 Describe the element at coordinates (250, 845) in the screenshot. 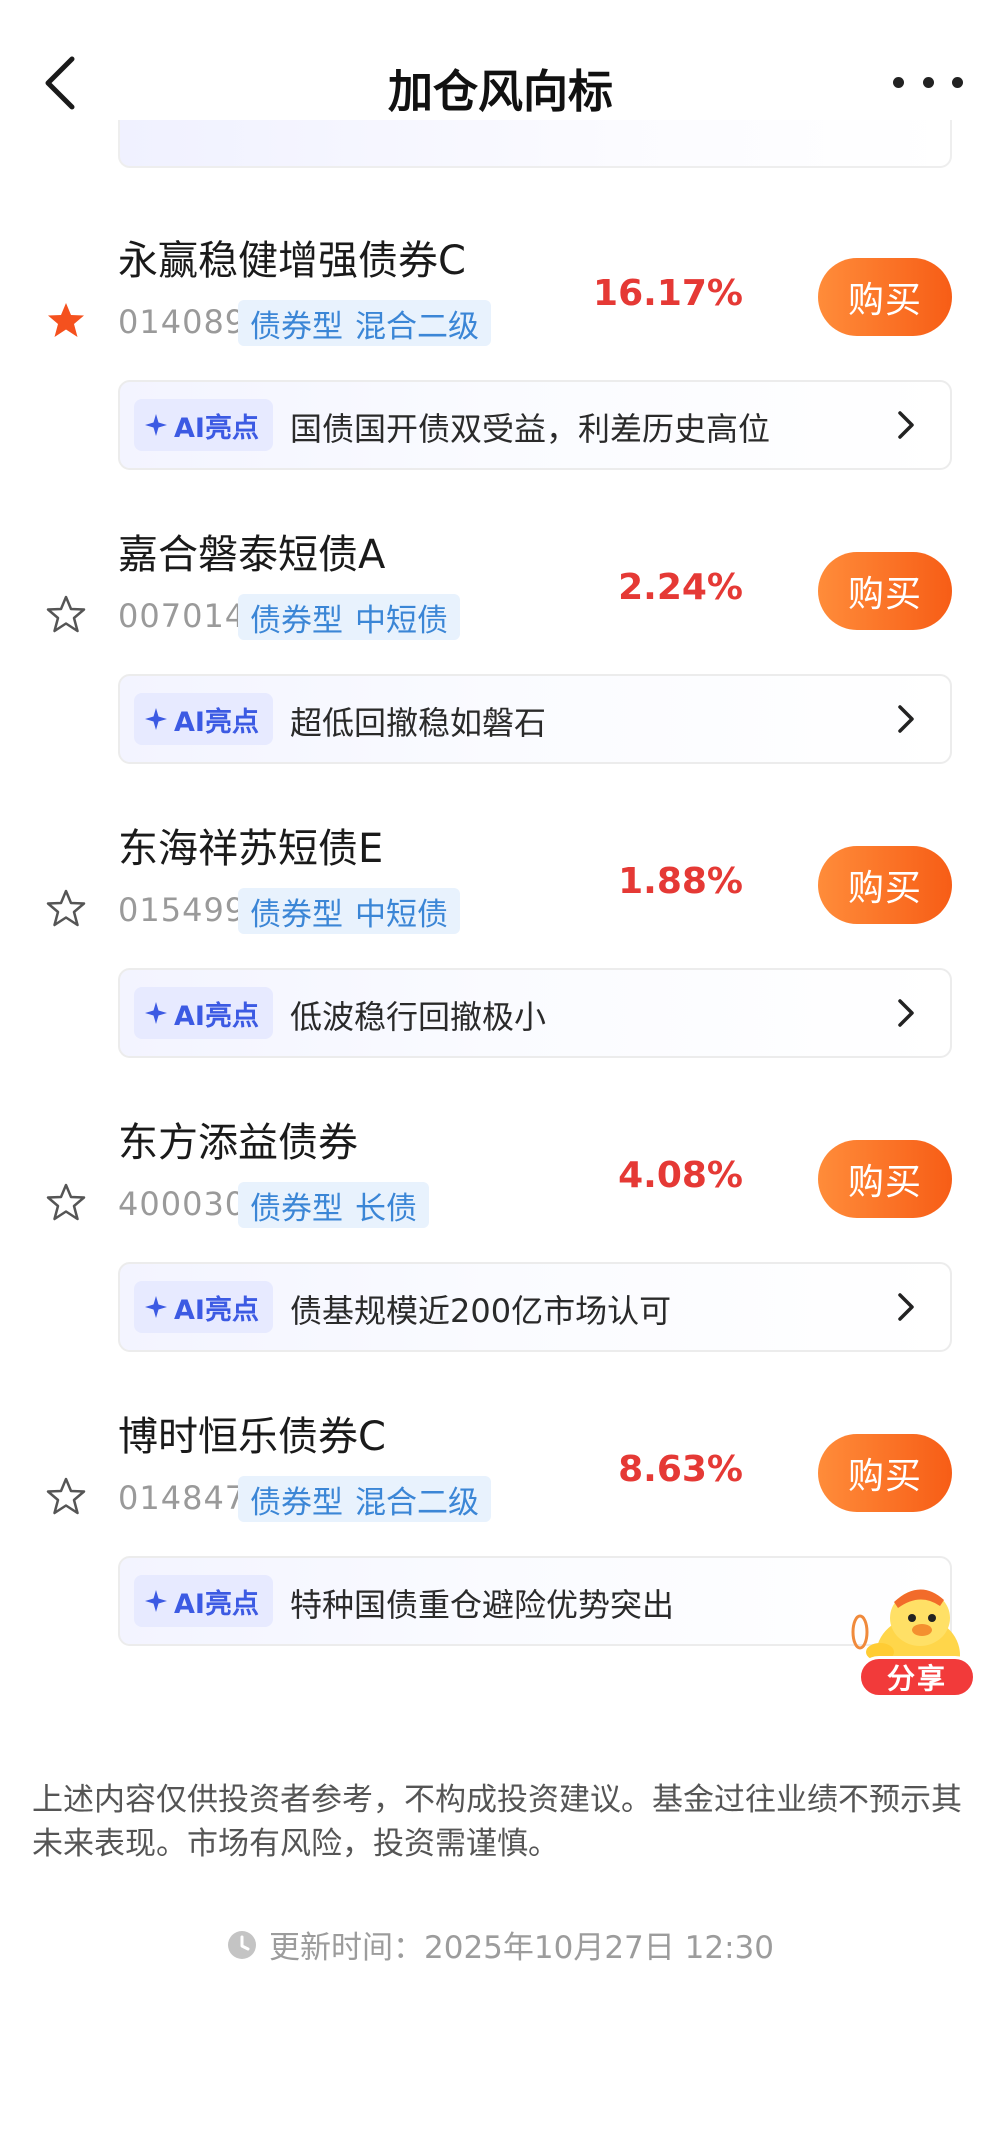

I see `fund-name: 东海祥苏短债E` at that location.